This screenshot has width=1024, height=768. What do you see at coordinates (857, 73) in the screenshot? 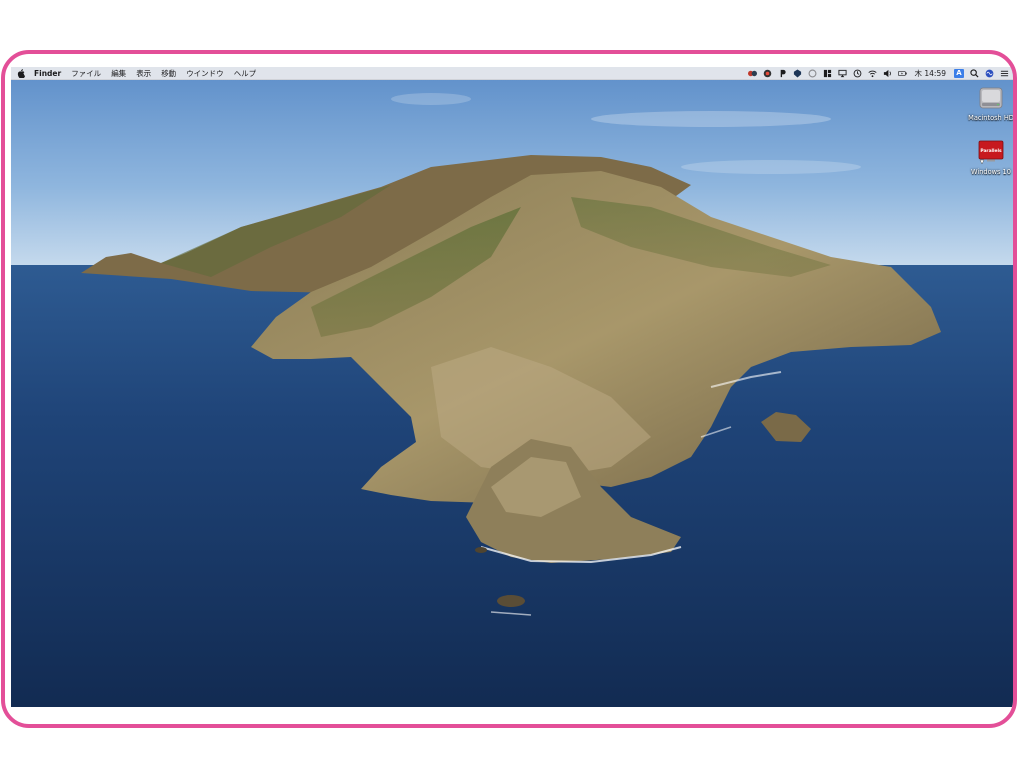
I see `time-machine-icon` at bounding box center [857, 73].